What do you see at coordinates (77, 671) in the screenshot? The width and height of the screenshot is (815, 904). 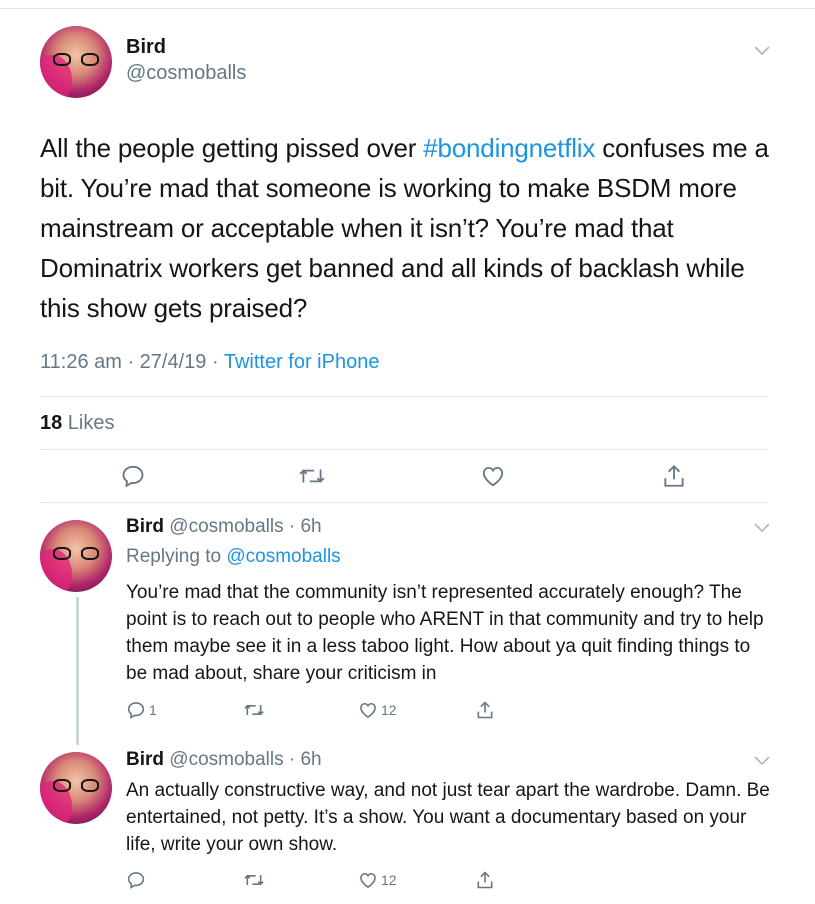 I see `thread-line` at bounding box center [77, 671].